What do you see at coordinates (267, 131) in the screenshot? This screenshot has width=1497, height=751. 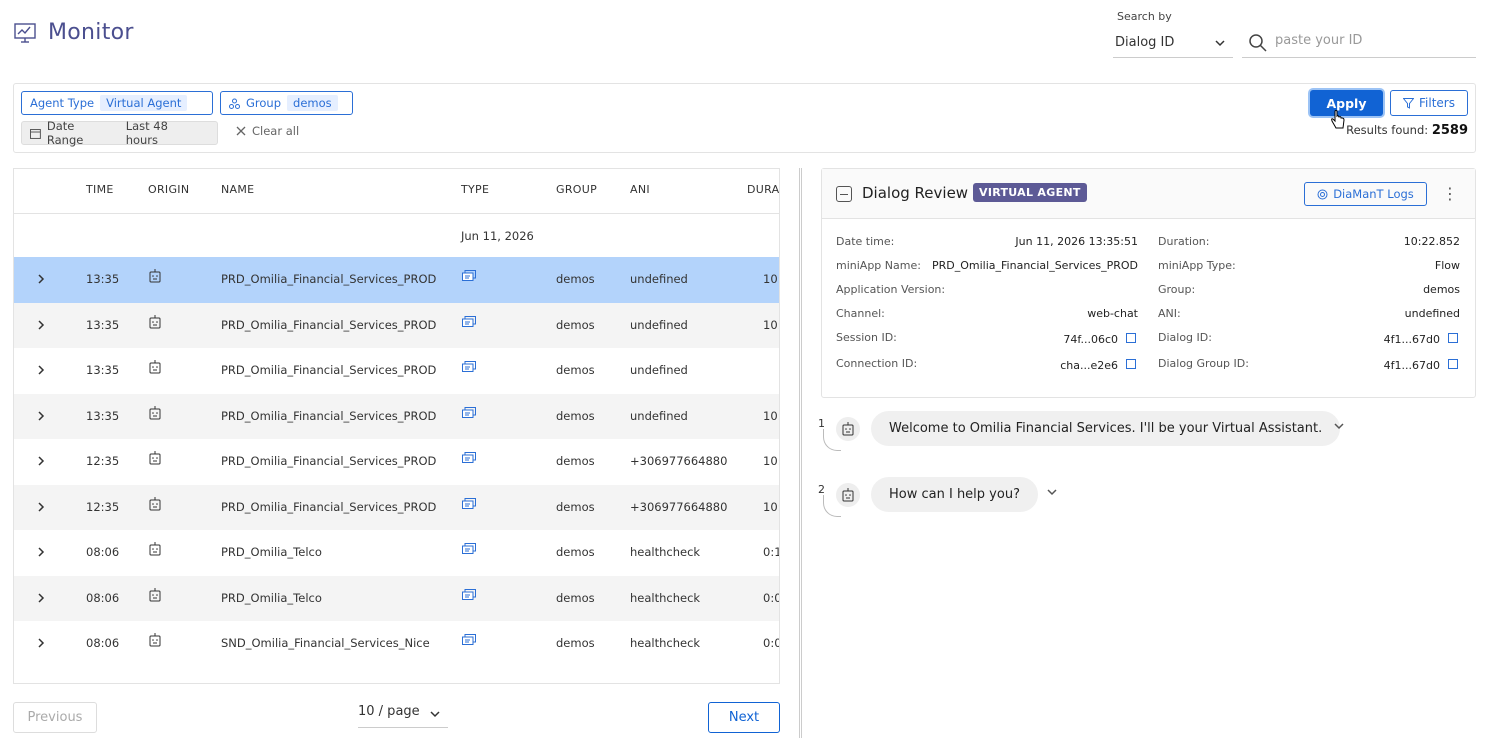 I see `clear-all-button: Clear all` at bounding box center [267, 131].